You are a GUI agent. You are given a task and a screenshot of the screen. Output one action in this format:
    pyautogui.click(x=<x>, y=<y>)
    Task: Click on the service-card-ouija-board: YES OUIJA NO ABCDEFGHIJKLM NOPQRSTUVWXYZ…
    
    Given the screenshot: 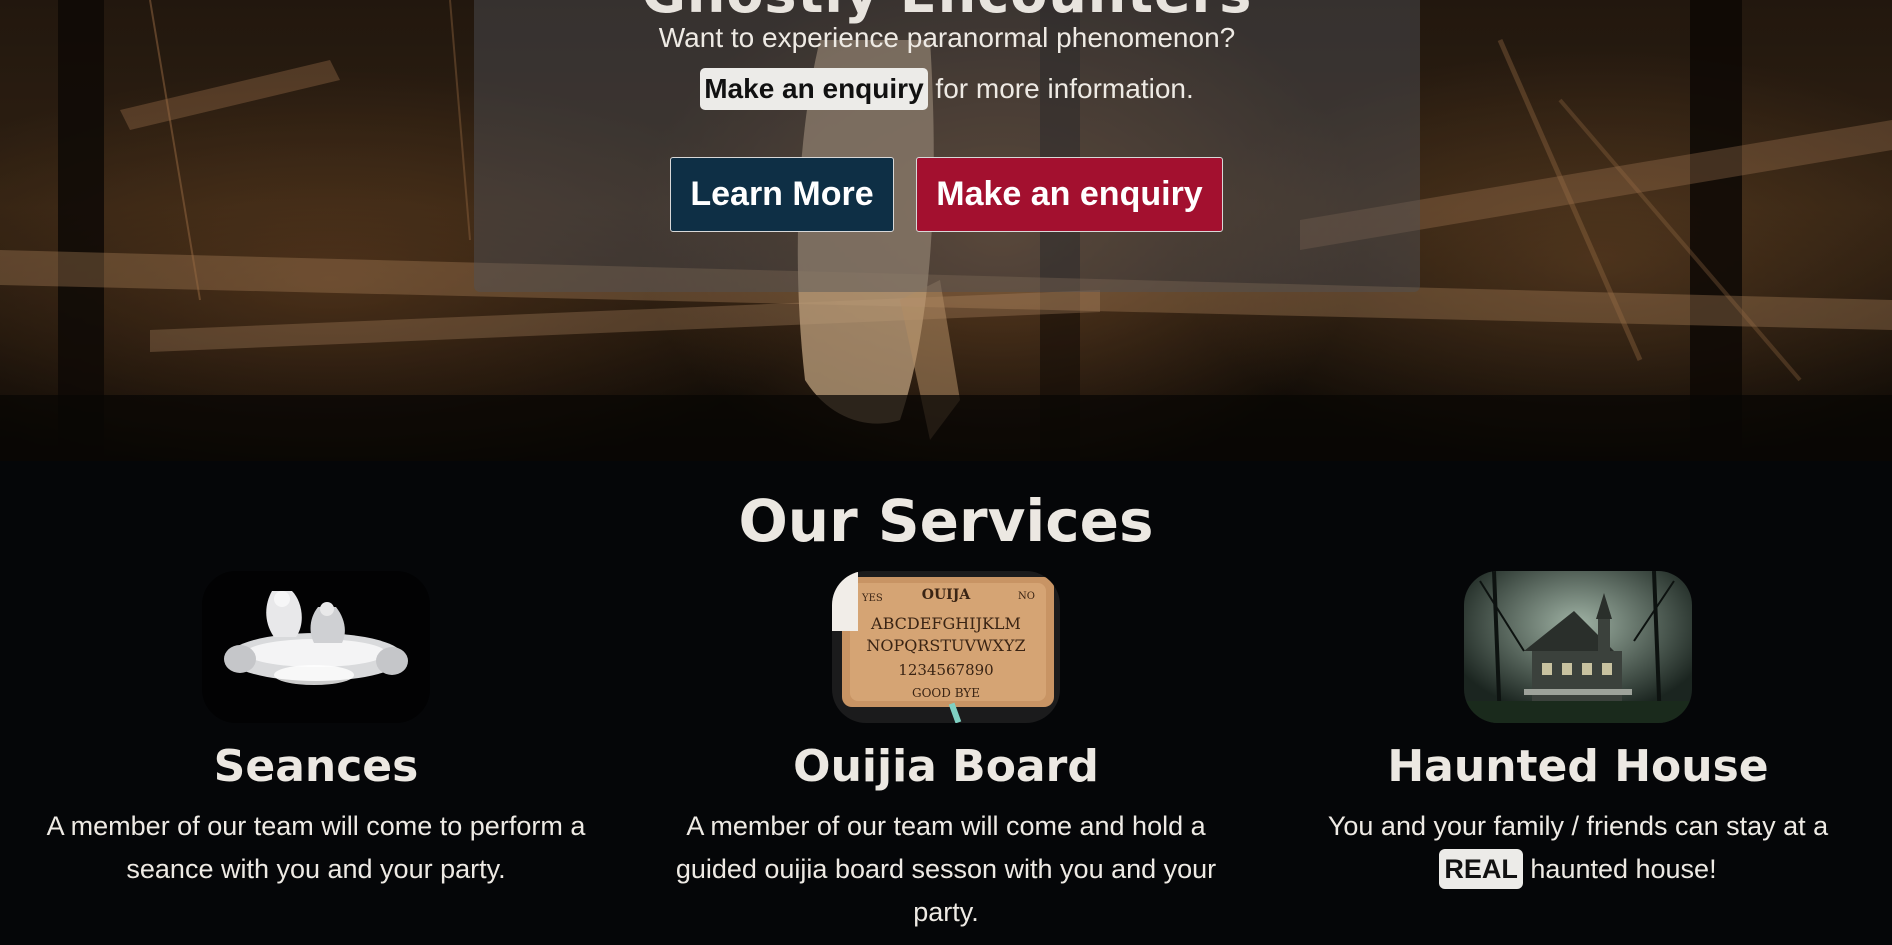 What is the action you would take?
    pyautogui.click(x=946, y=752)
    